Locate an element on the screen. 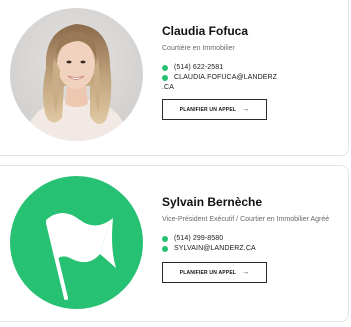 This screenshot has width=351, height=327. email-item-continuation: .CA is located at coordinates (251, 88).